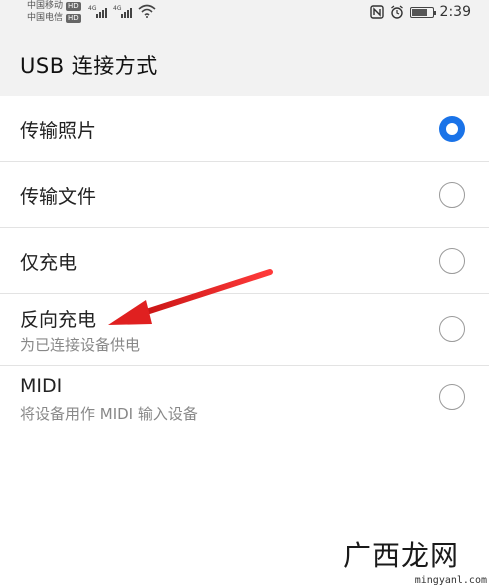  I want to click on battery-icon, so click(422, 12).